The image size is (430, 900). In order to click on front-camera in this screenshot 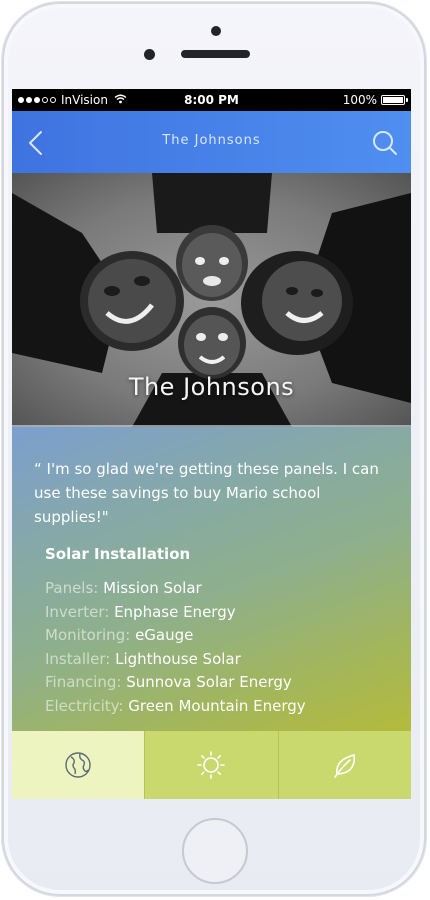, I will do `click(216, 31)`.